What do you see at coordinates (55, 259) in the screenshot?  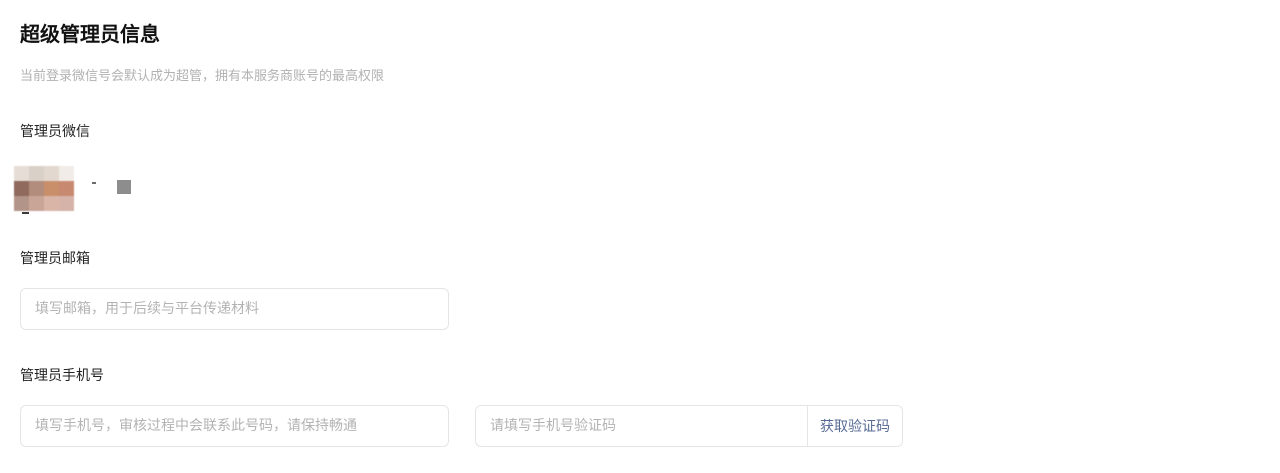 I see `email-label: 管理员邮箱` at bounding box center [55, 259].